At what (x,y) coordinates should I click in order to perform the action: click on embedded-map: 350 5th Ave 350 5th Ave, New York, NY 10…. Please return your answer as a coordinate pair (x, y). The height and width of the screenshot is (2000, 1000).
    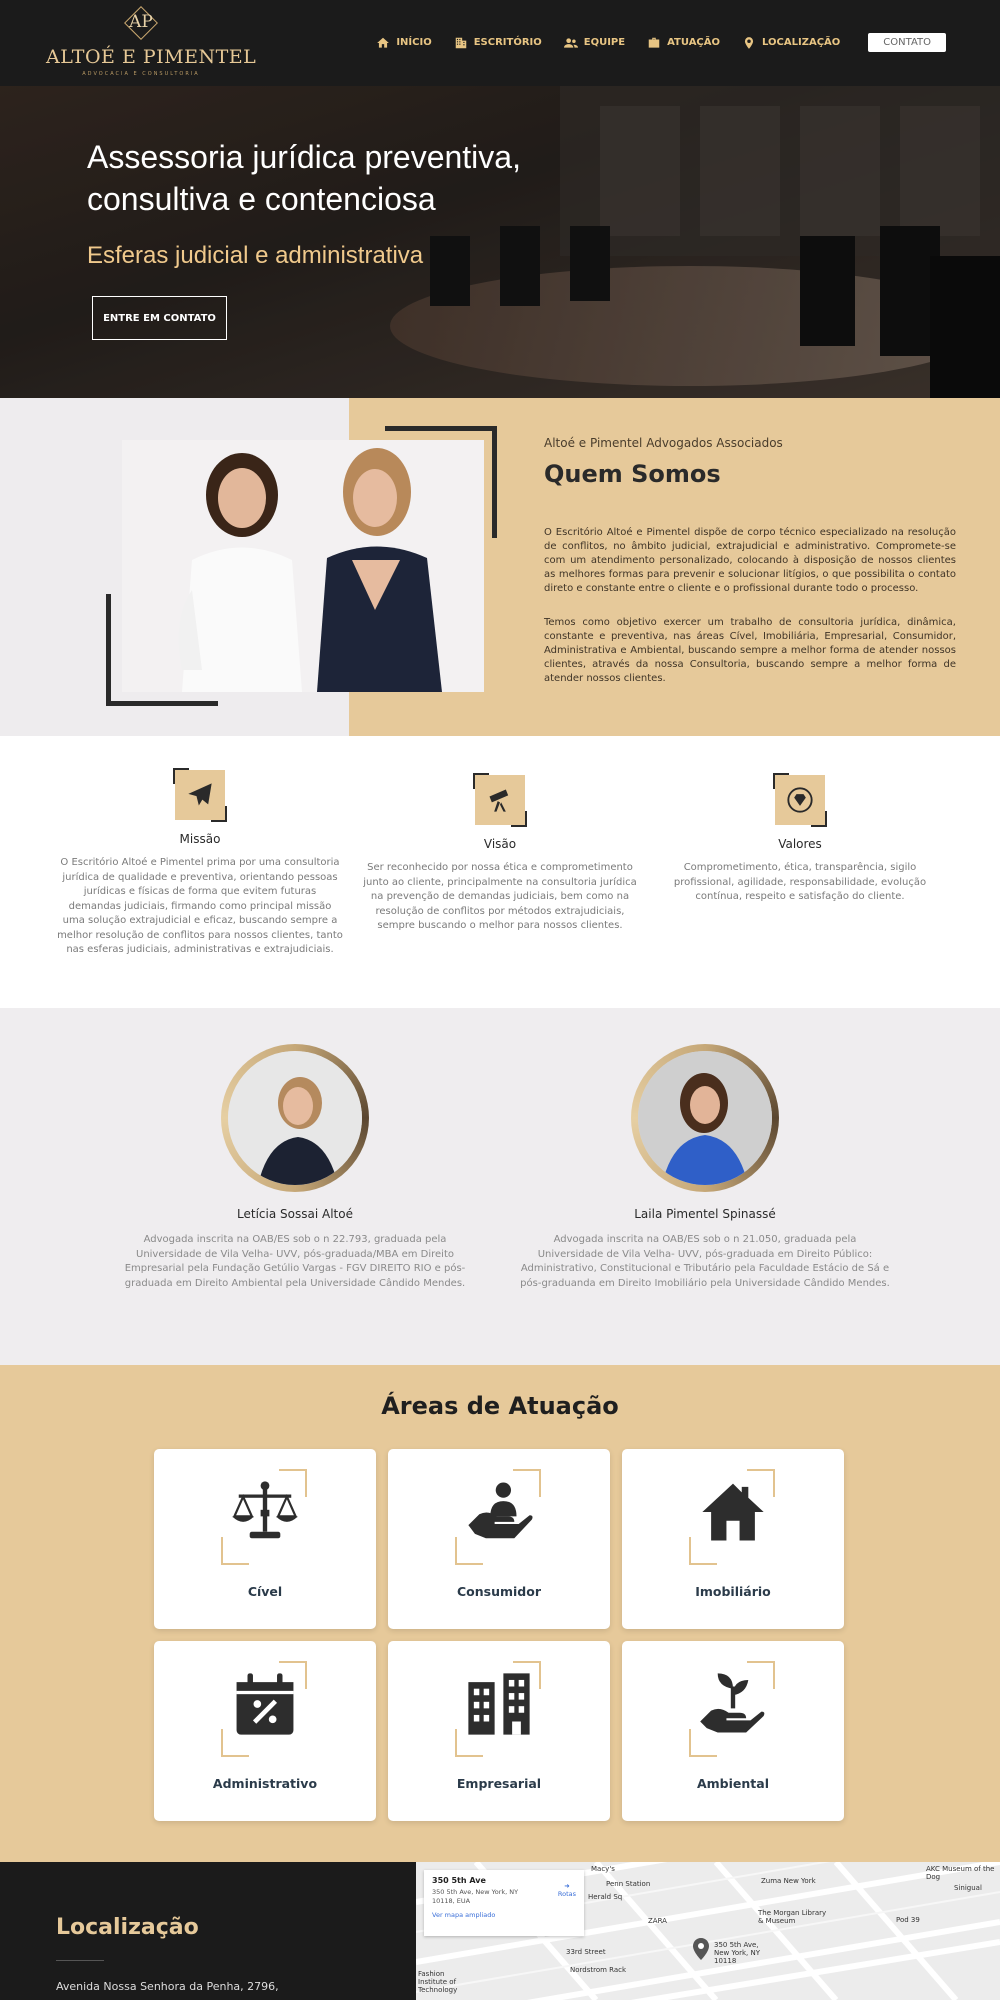
    Looking at the image, I should click on (708, 1931).